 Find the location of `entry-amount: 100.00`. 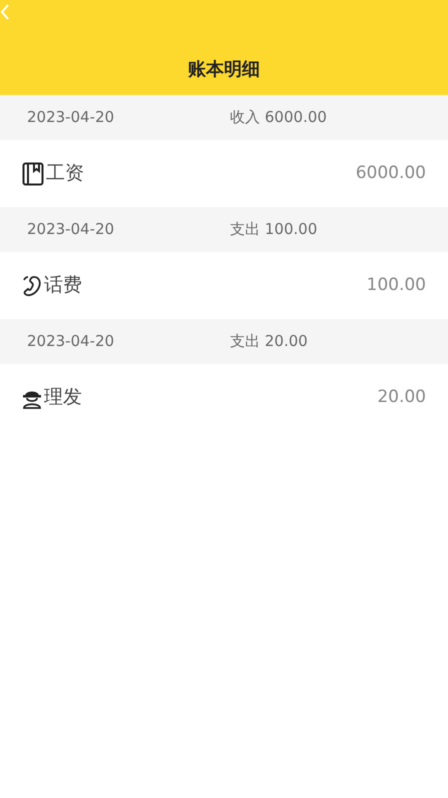

entry-amount: 100.00 is located at coordinates (396, 285).